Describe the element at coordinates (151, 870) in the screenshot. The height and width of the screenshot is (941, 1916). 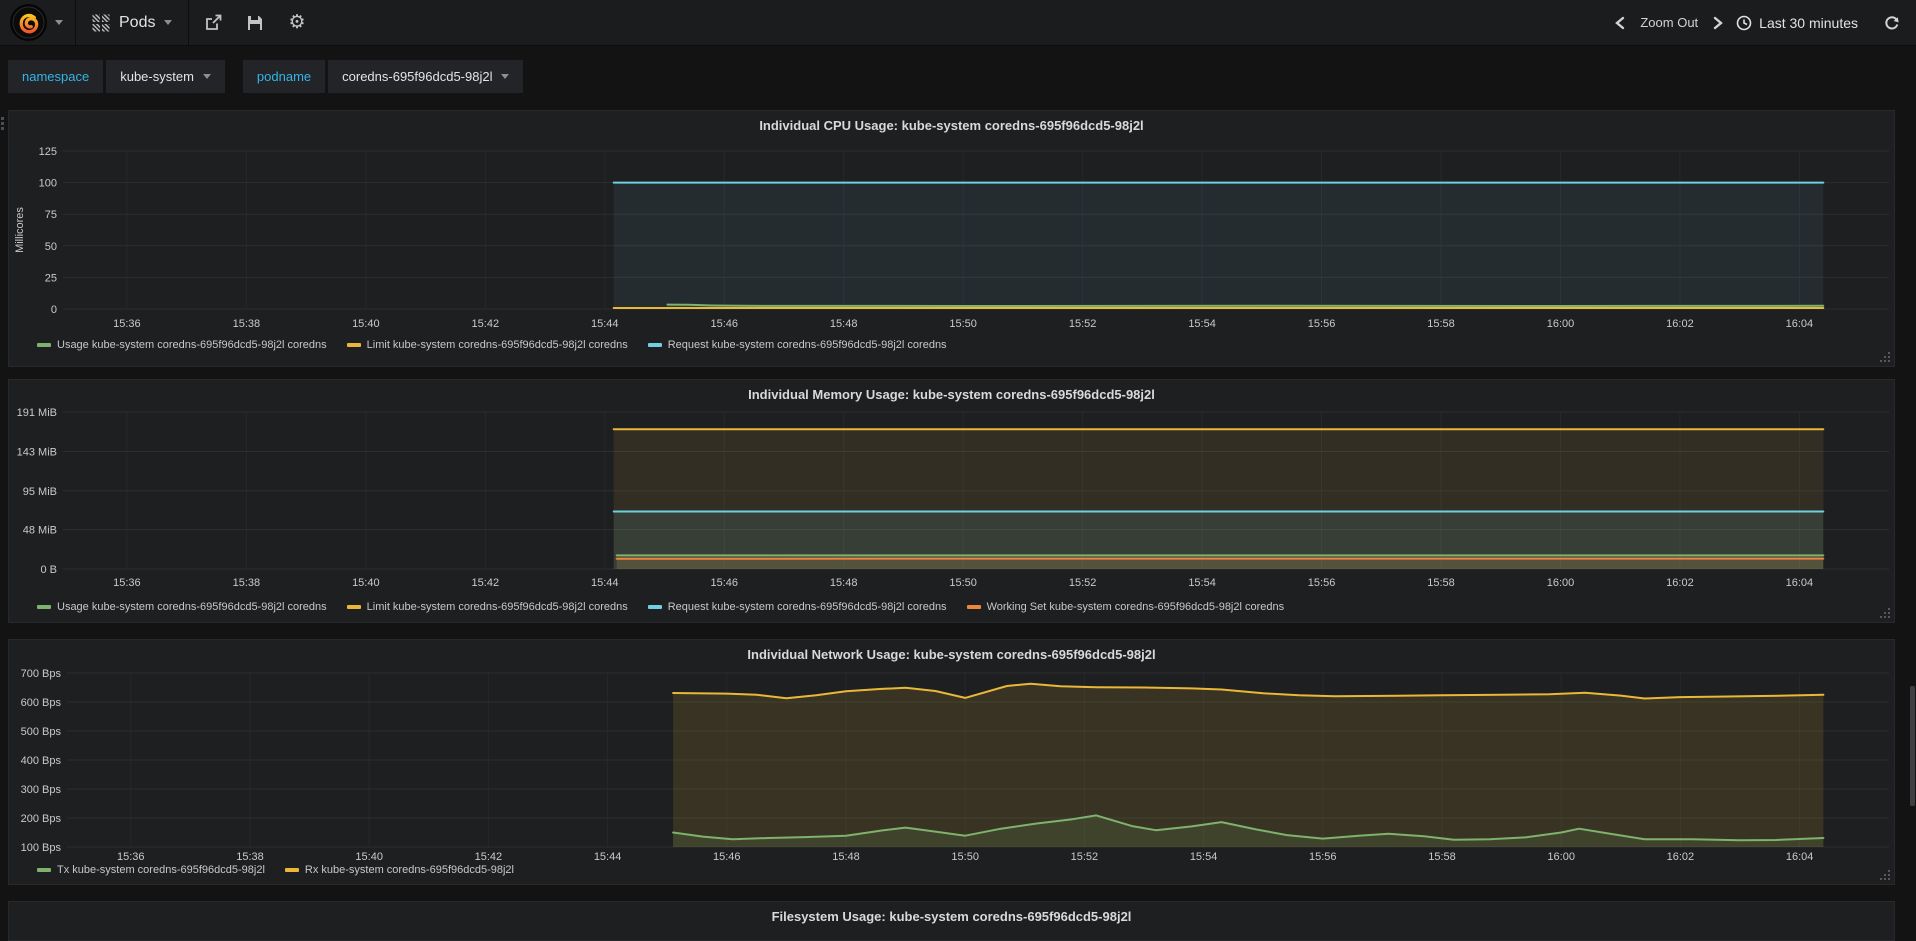
I see `legend-item: Tx kube-system coredns-695f96dcd5-98j2l` at that location.